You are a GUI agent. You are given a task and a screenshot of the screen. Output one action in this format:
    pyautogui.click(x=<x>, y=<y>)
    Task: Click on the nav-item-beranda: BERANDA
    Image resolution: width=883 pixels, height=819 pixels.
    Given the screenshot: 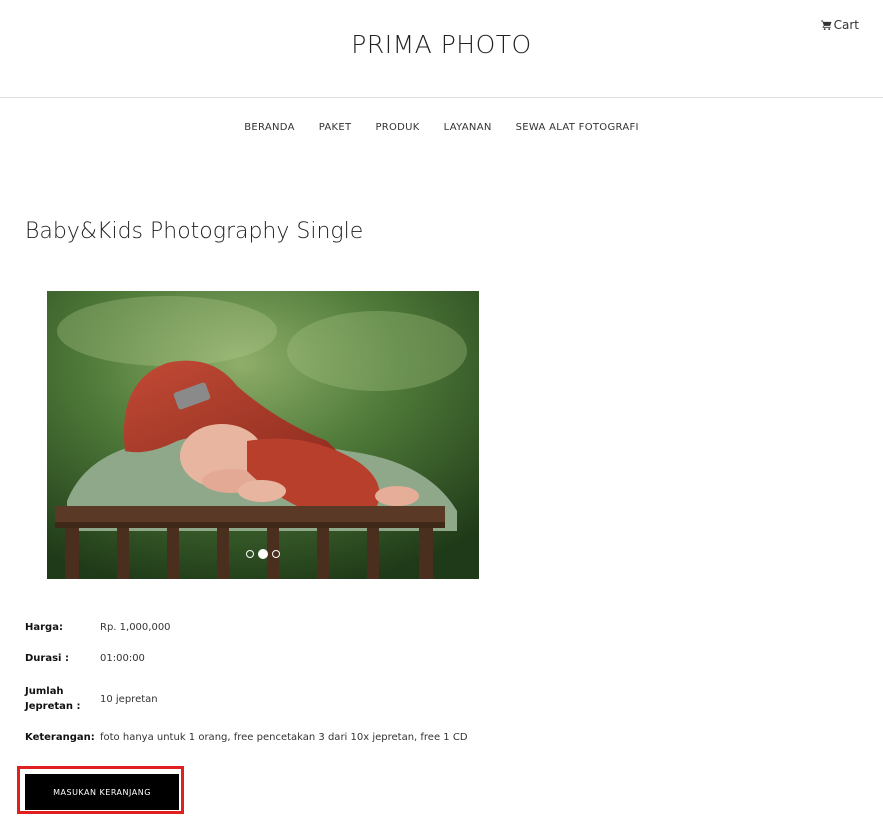 What is the action you would take?
    pyautogui.click(x=269, y=127)
    